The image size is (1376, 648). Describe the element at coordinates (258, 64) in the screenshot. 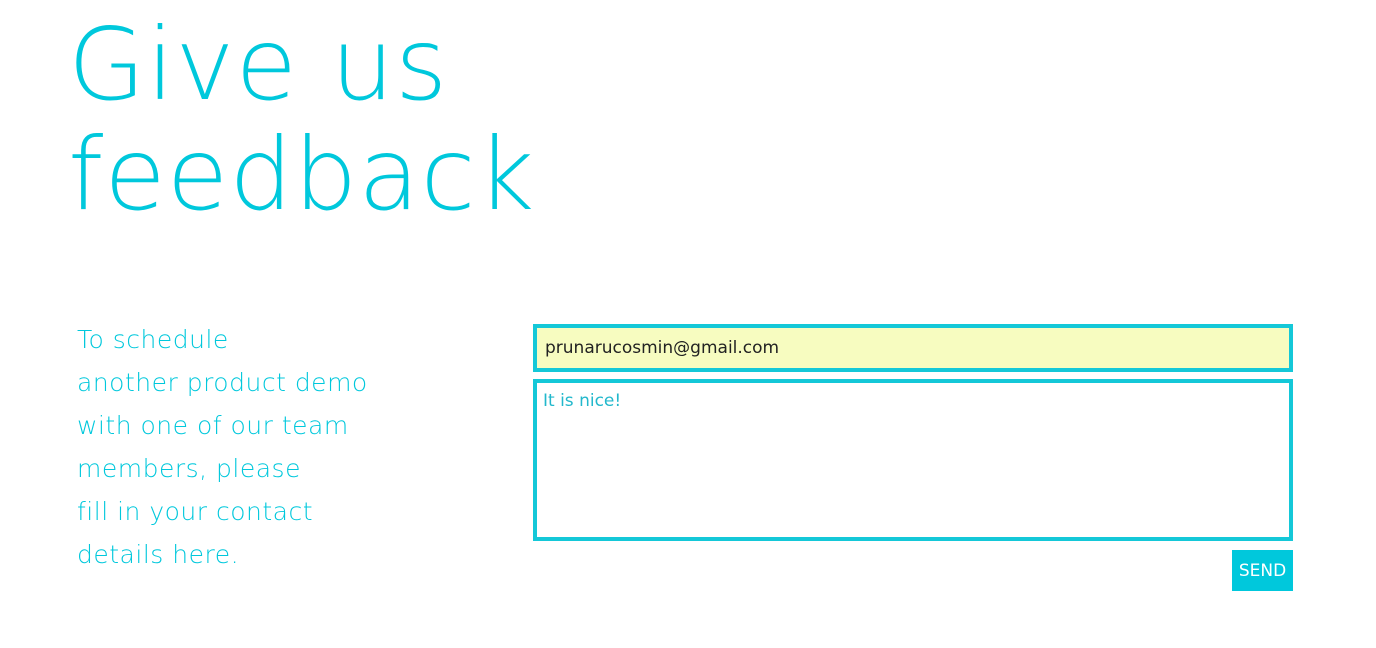

I see `page-title-line-1: Give us` at that location.